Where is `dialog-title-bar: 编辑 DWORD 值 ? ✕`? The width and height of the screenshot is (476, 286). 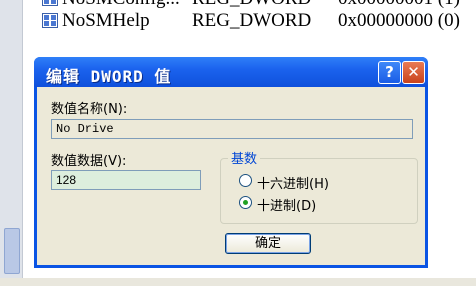 dialog-title-bar: 编辑 DWORD 值 ? ✕ is located at coordinates (231, 72).